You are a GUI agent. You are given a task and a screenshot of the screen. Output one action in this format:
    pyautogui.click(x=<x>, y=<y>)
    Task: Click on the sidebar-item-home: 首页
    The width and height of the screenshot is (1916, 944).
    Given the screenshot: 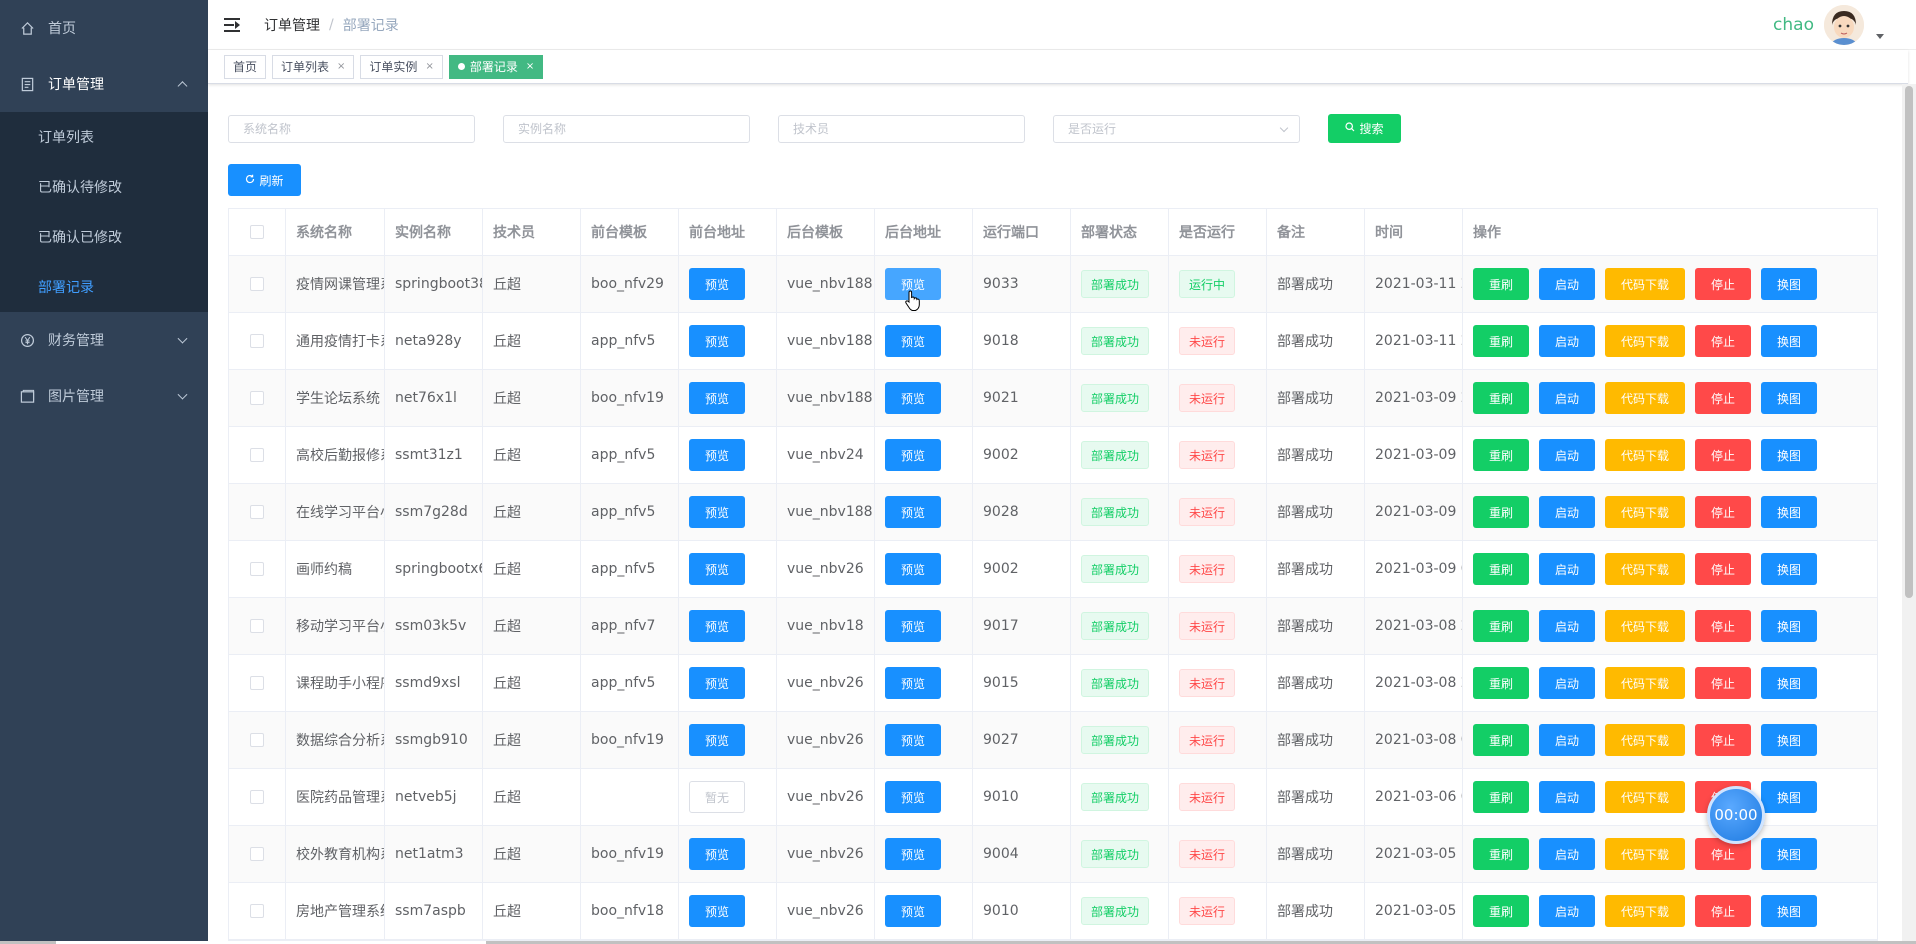 What is the action you would take?
    pyautogui.click(x=104, y=28)
    